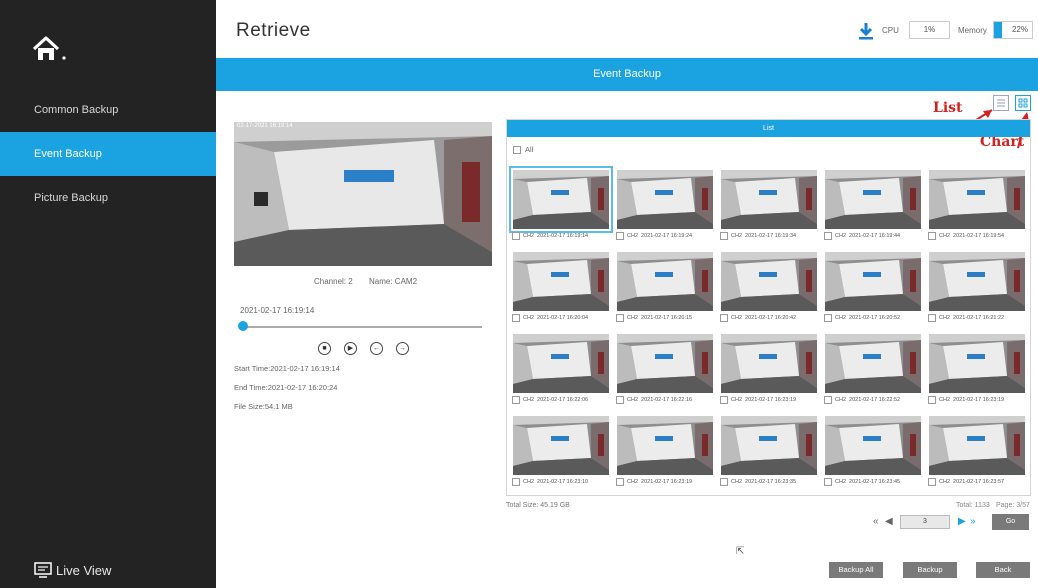  Describe the element at coordinates (890, 30) in the screenshot. I see `cpu-label: CPU` at that location.